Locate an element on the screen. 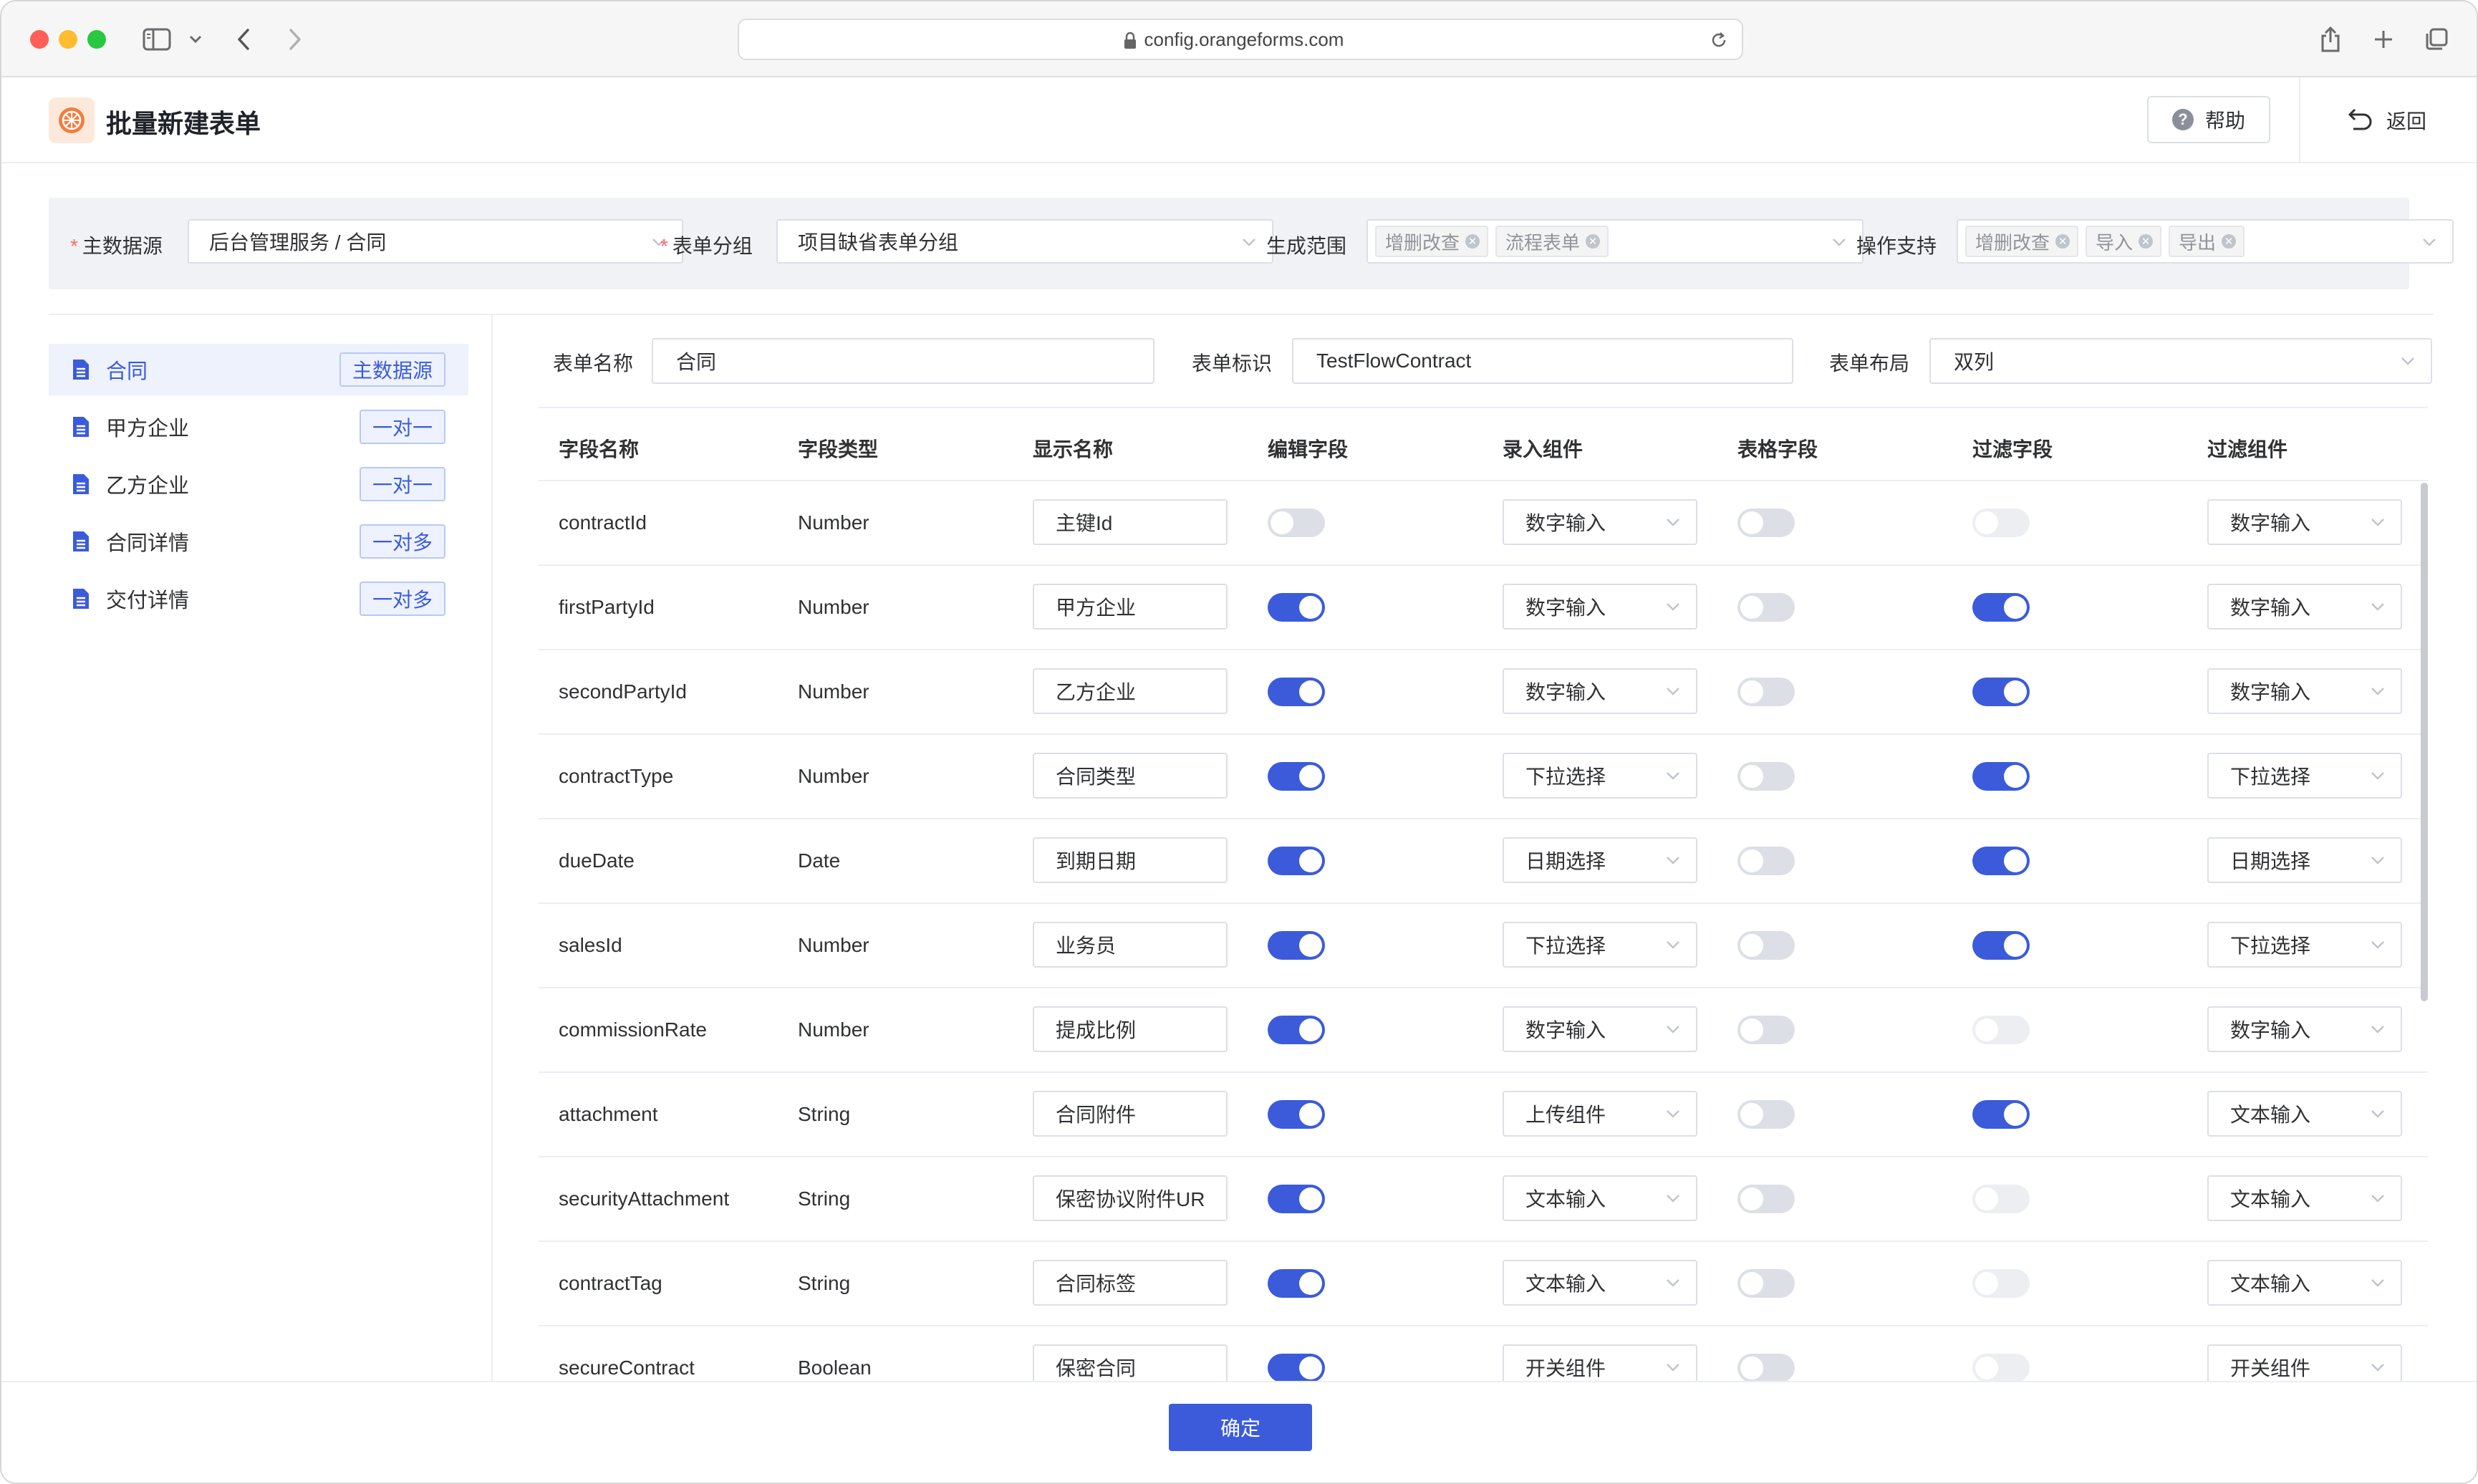 Image resolution: width=2478 pixels, height=1484 pixels. confirm-button: 确定 is located at coordinates (1240, 1427).